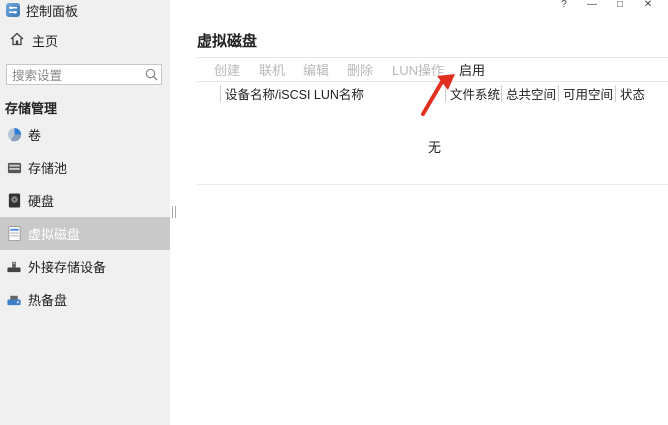  I want to click on column-device-name: 设备名称/iSCSI LUN名称, so click(292, 93).